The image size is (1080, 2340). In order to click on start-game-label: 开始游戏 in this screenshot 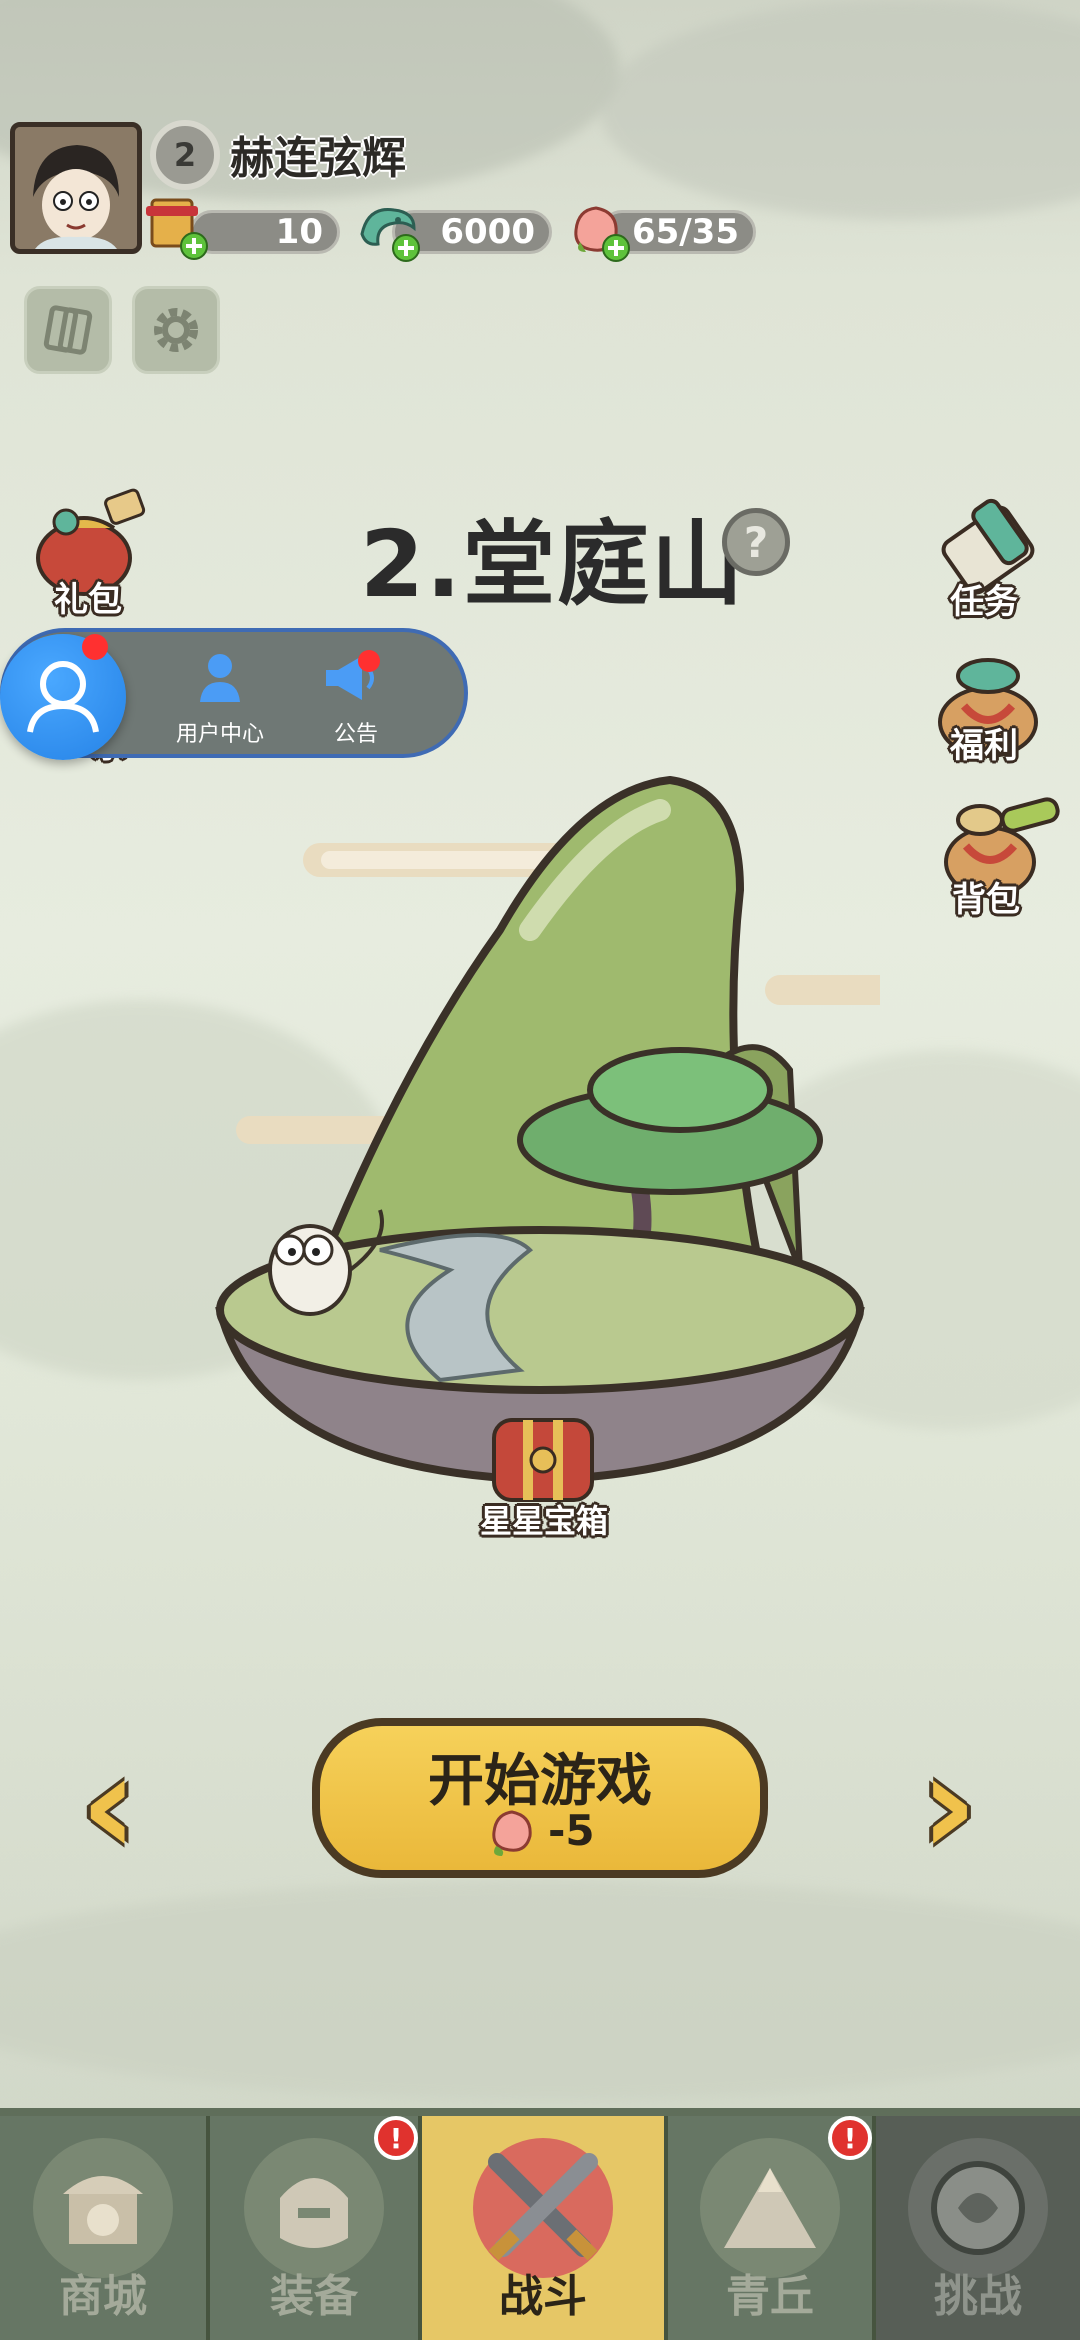, I will do `click(540, 1781)`.